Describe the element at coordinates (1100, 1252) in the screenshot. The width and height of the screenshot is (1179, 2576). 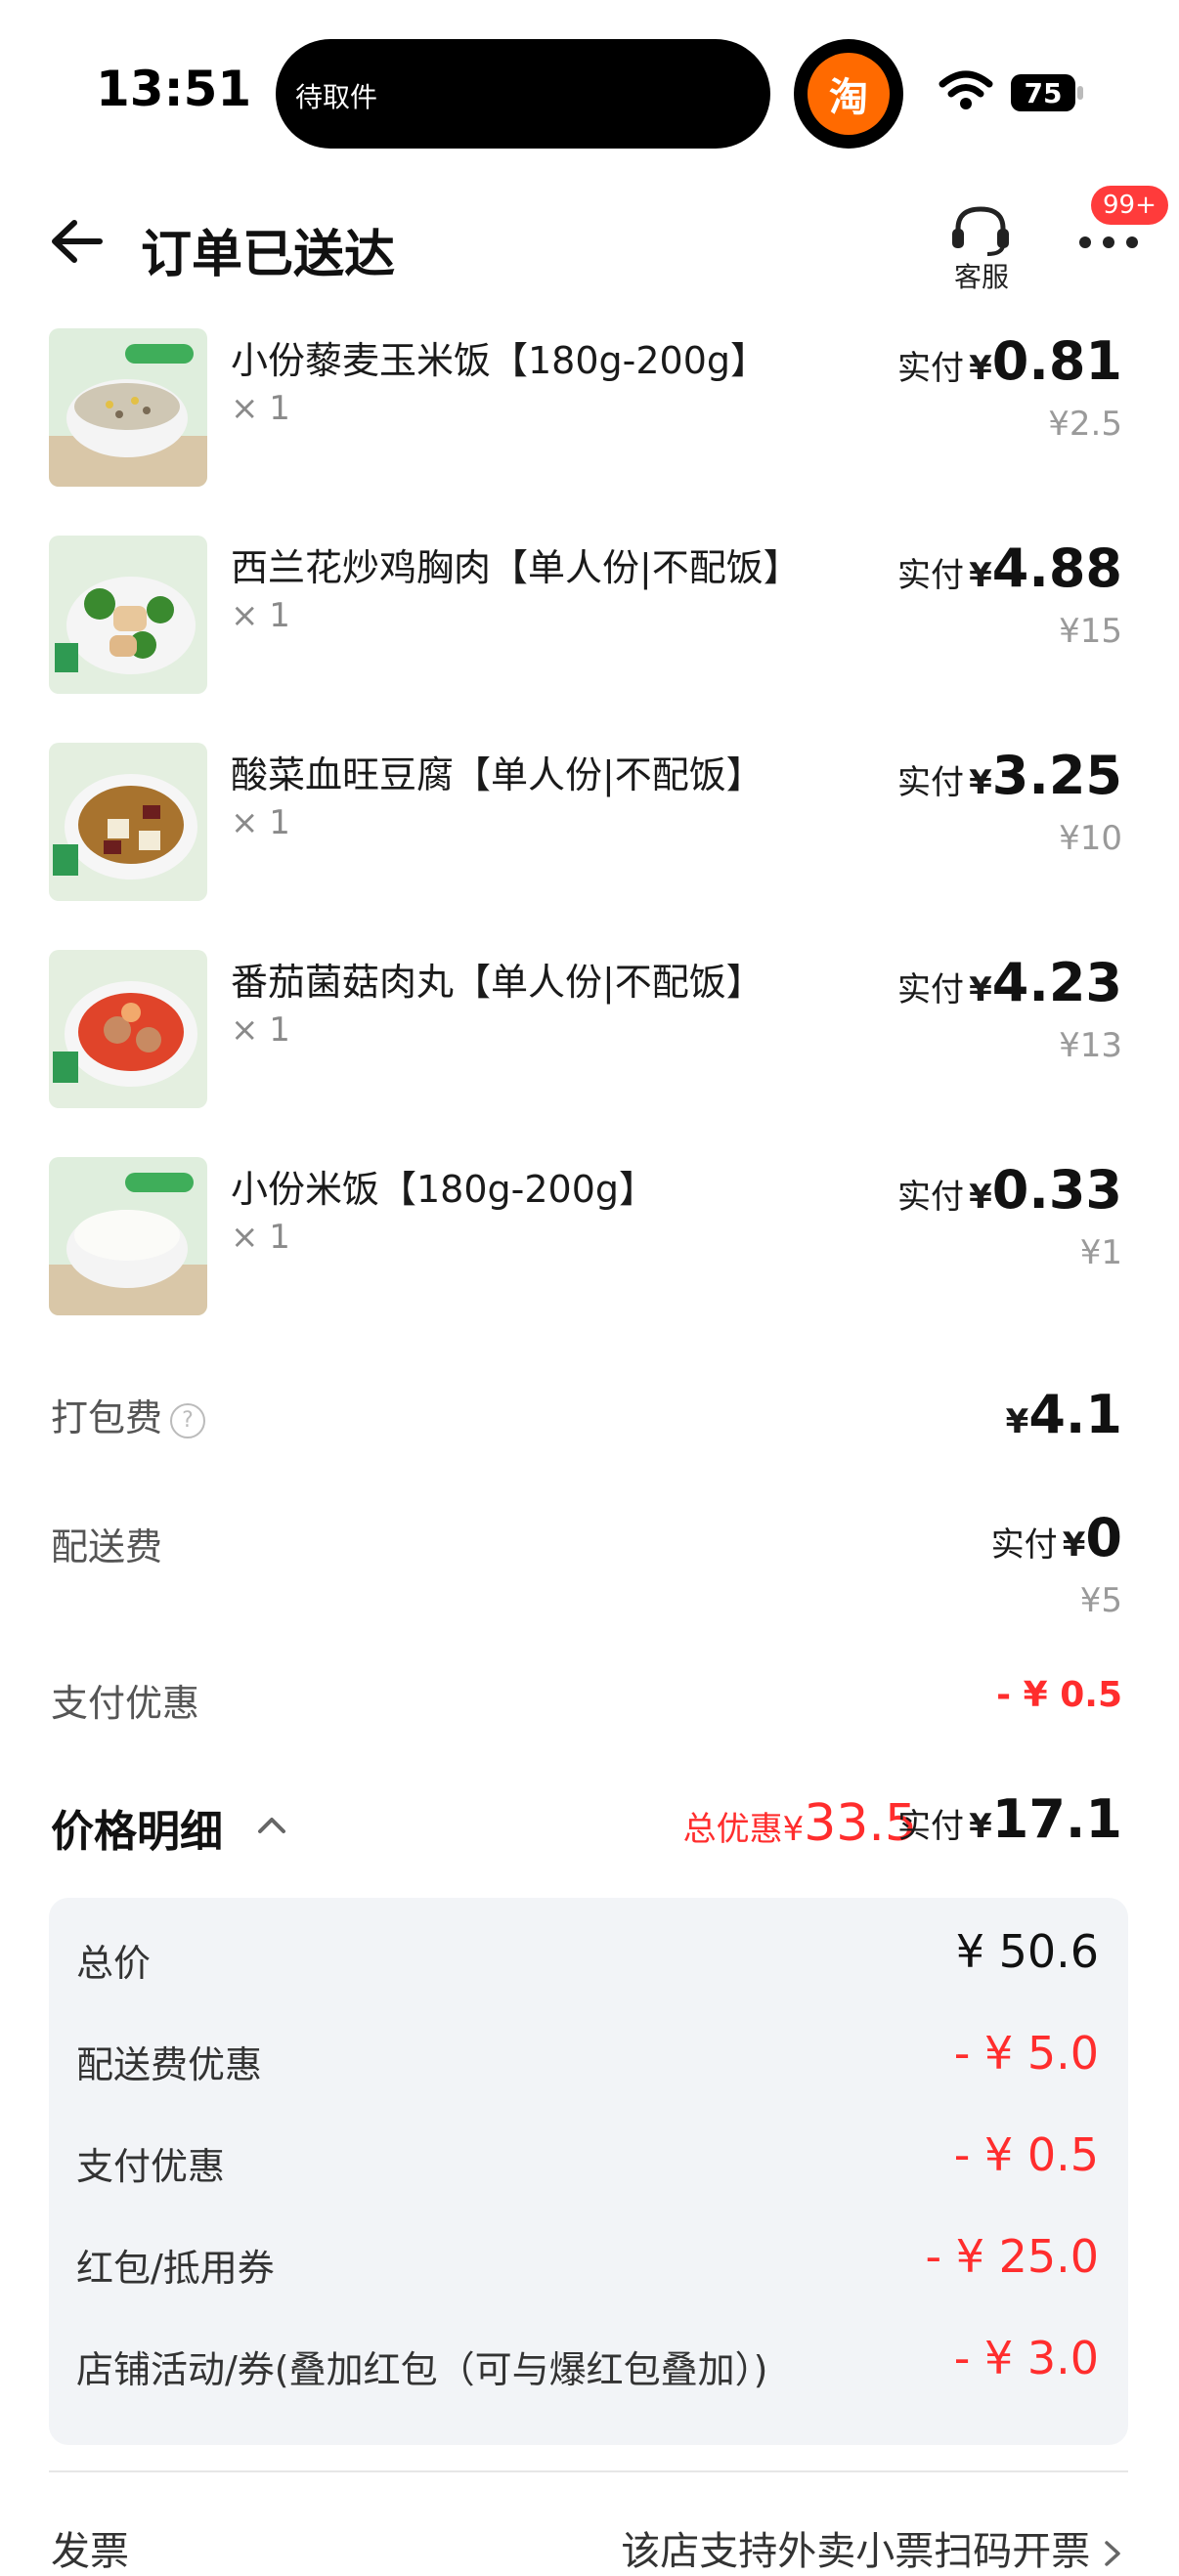
I see `item-original-price: ¥1` at that location.